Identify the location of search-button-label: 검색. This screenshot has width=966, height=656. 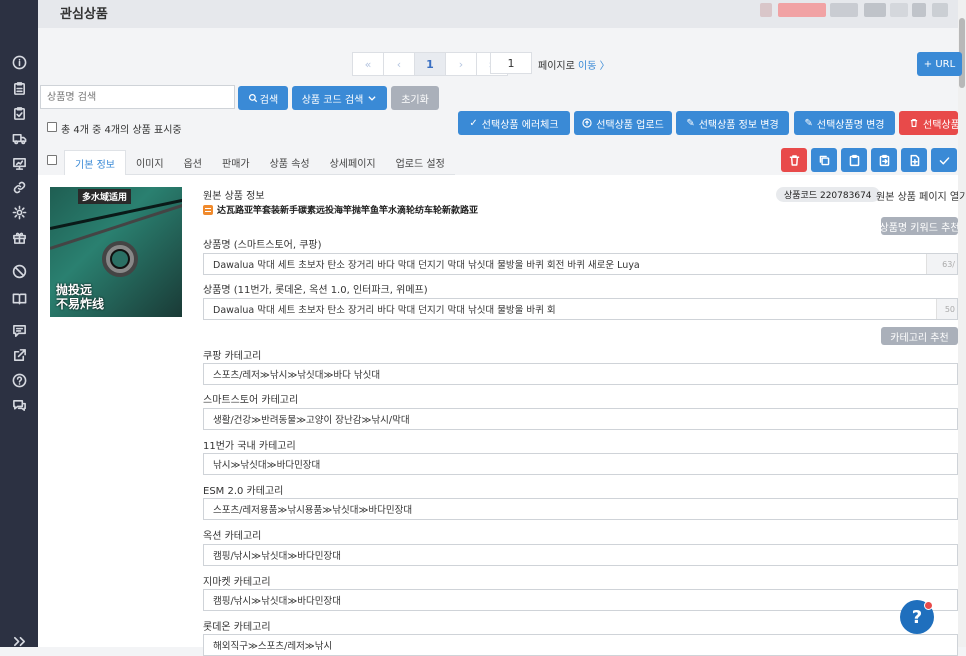
(269, 100).